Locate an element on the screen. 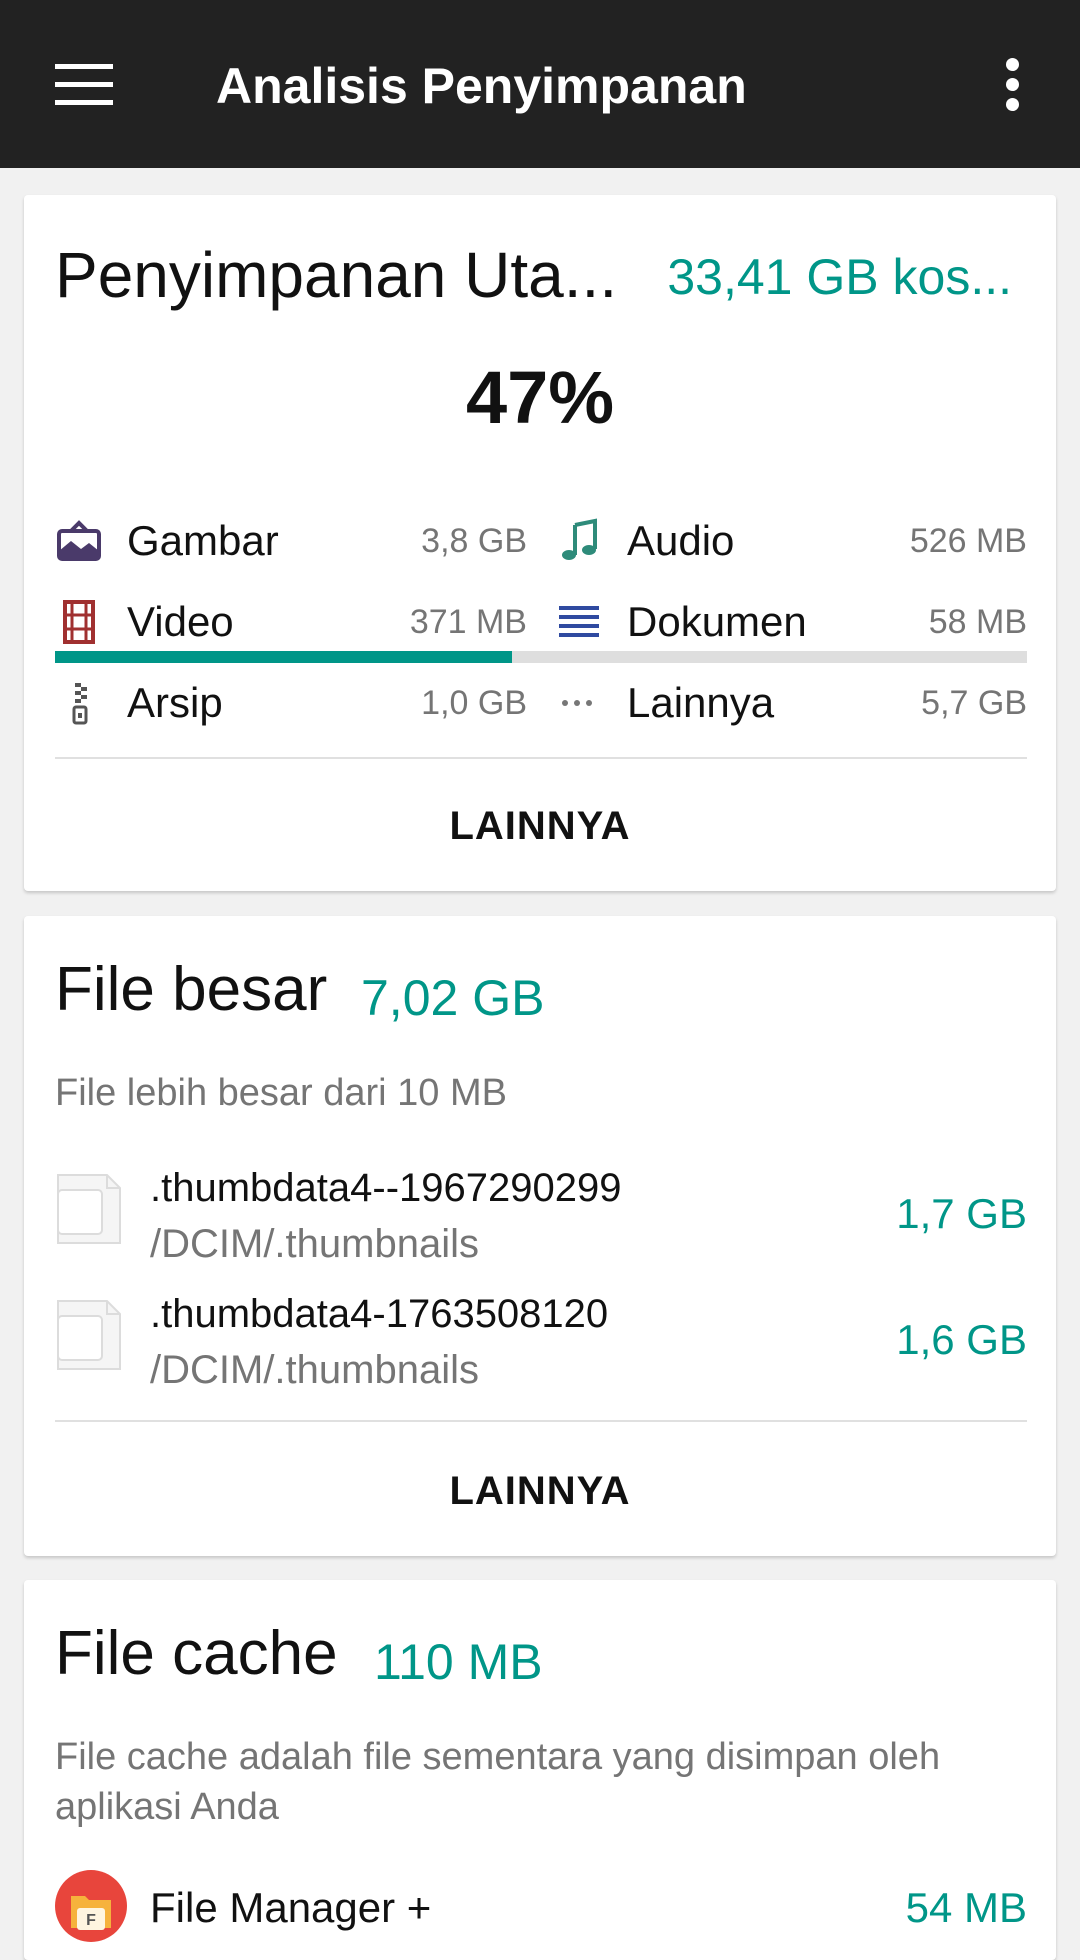 The image size is (1080, 1960). storage-more-button: LAINNYA is located at coordinates (540, 826).